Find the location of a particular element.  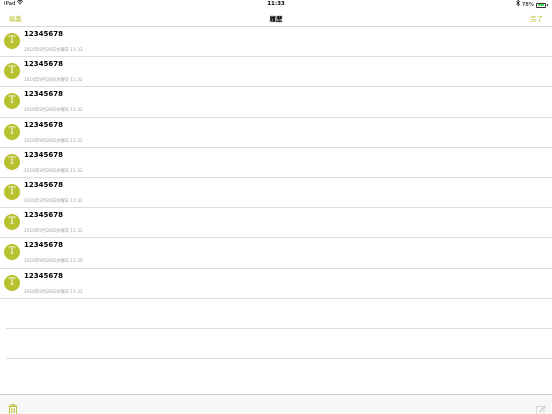

status-time: 11:33 is located at coordinates (276, 4).